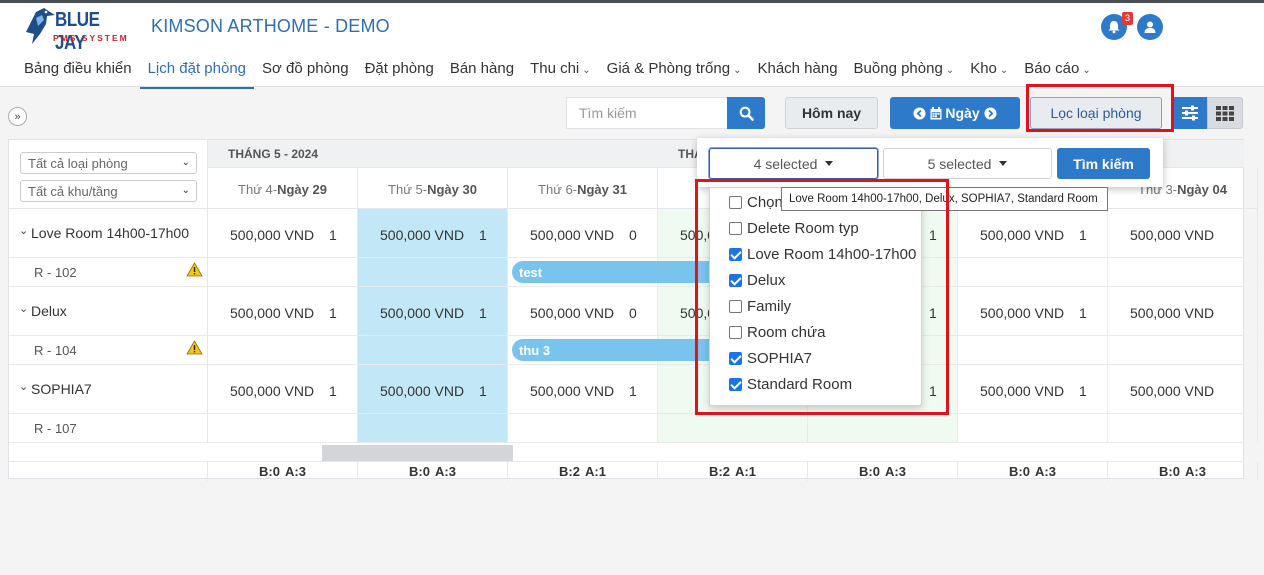 This screenshot has height=575, width=1264. I want to click on search-input: Tìm kiếm, so click(647, 113).